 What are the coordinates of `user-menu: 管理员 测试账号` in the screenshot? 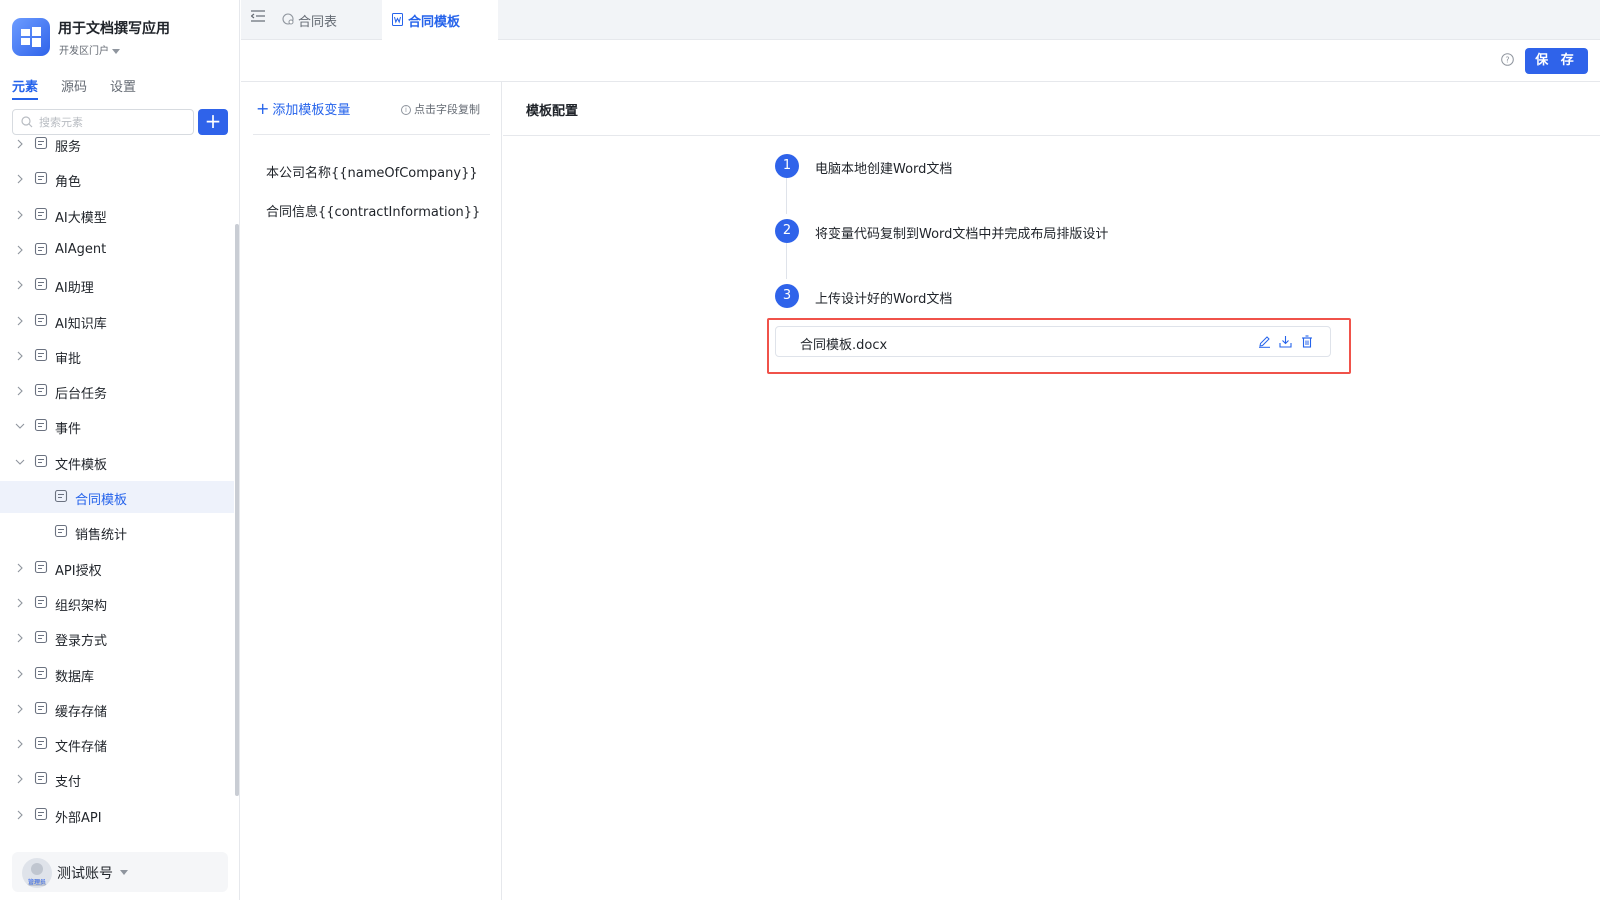 It's located at (120, 872).